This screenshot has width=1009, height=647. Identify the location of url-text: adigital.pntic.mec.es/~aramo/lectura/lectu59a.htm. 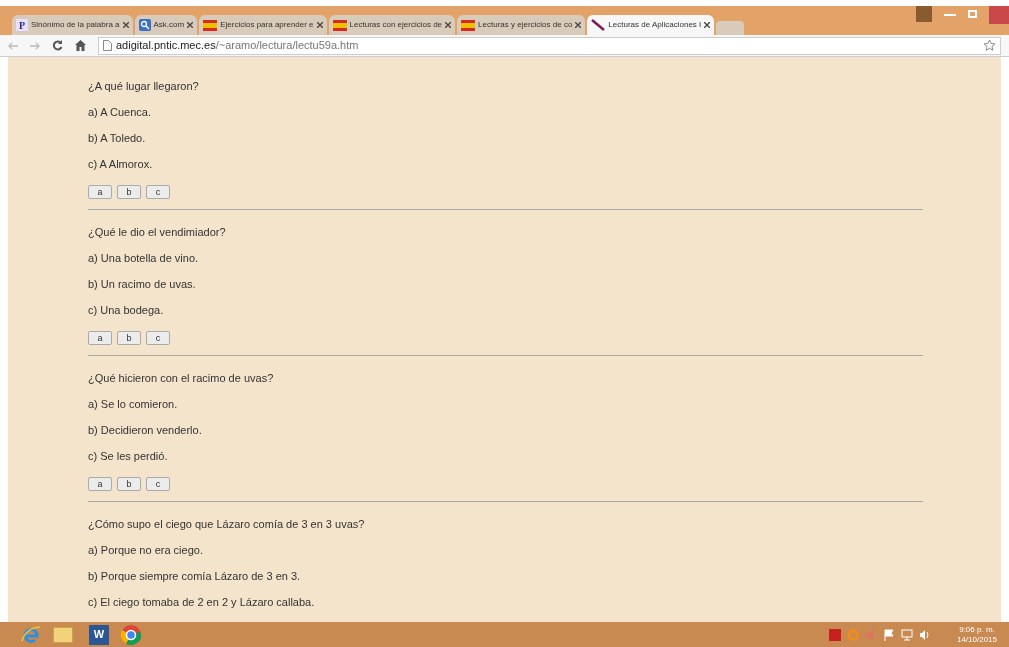
(237, 46).